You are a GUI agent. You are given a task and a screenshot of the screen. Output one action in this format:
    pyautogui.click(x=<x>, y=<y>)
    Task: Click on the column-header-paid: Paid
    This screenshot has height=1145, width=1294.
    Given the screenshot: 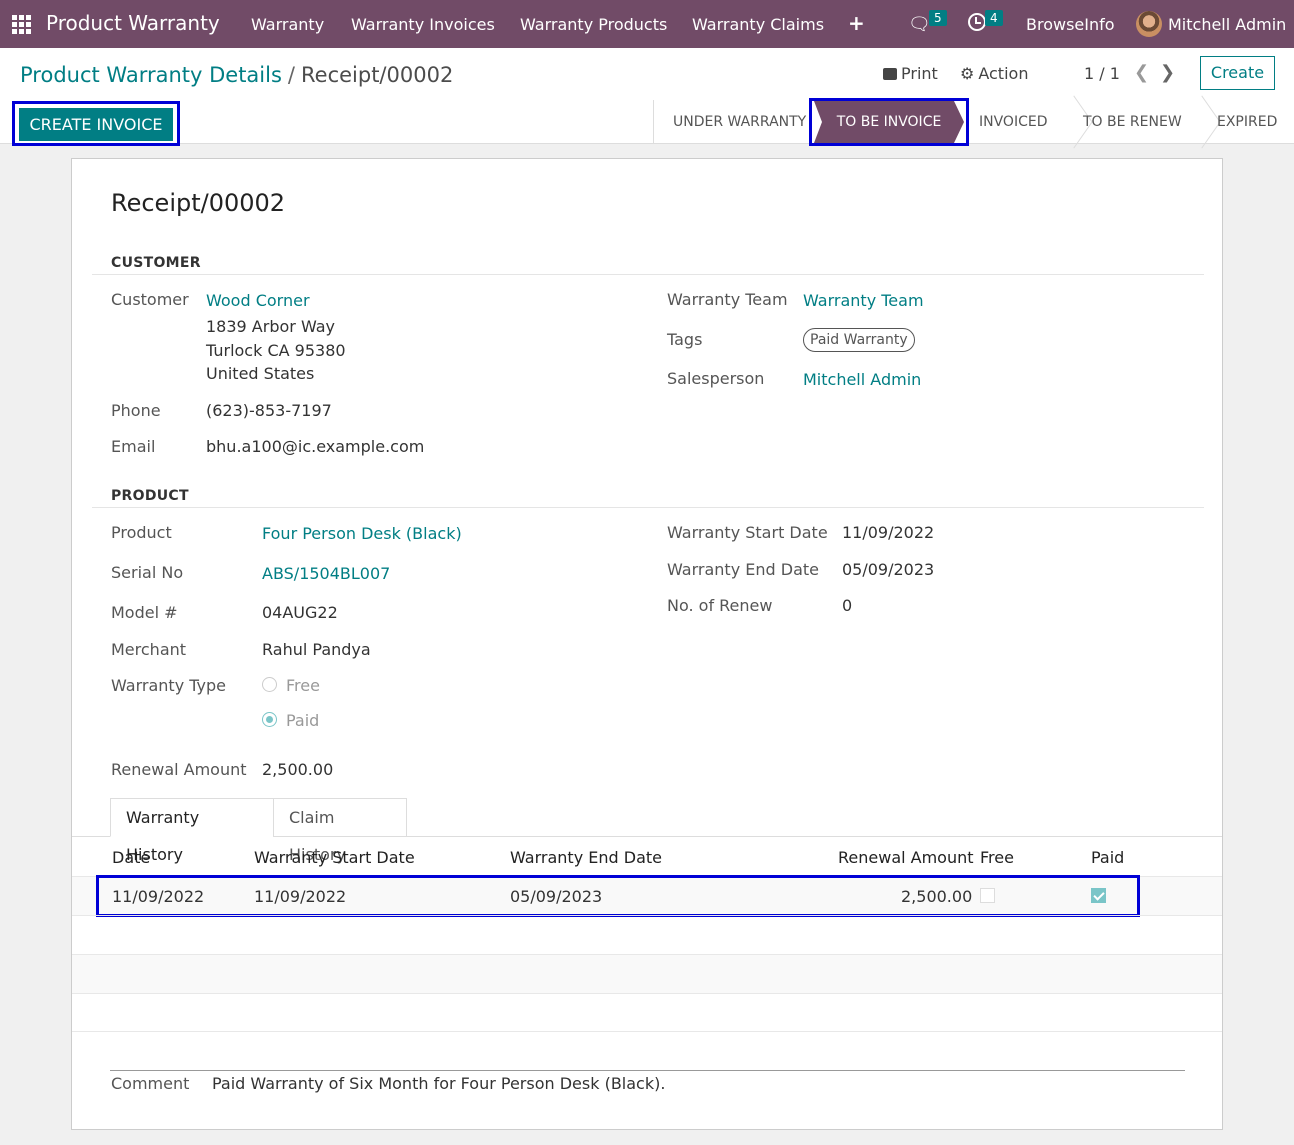 What is the action you would take?
    pyautogui.click(x=1107, y=857)
    